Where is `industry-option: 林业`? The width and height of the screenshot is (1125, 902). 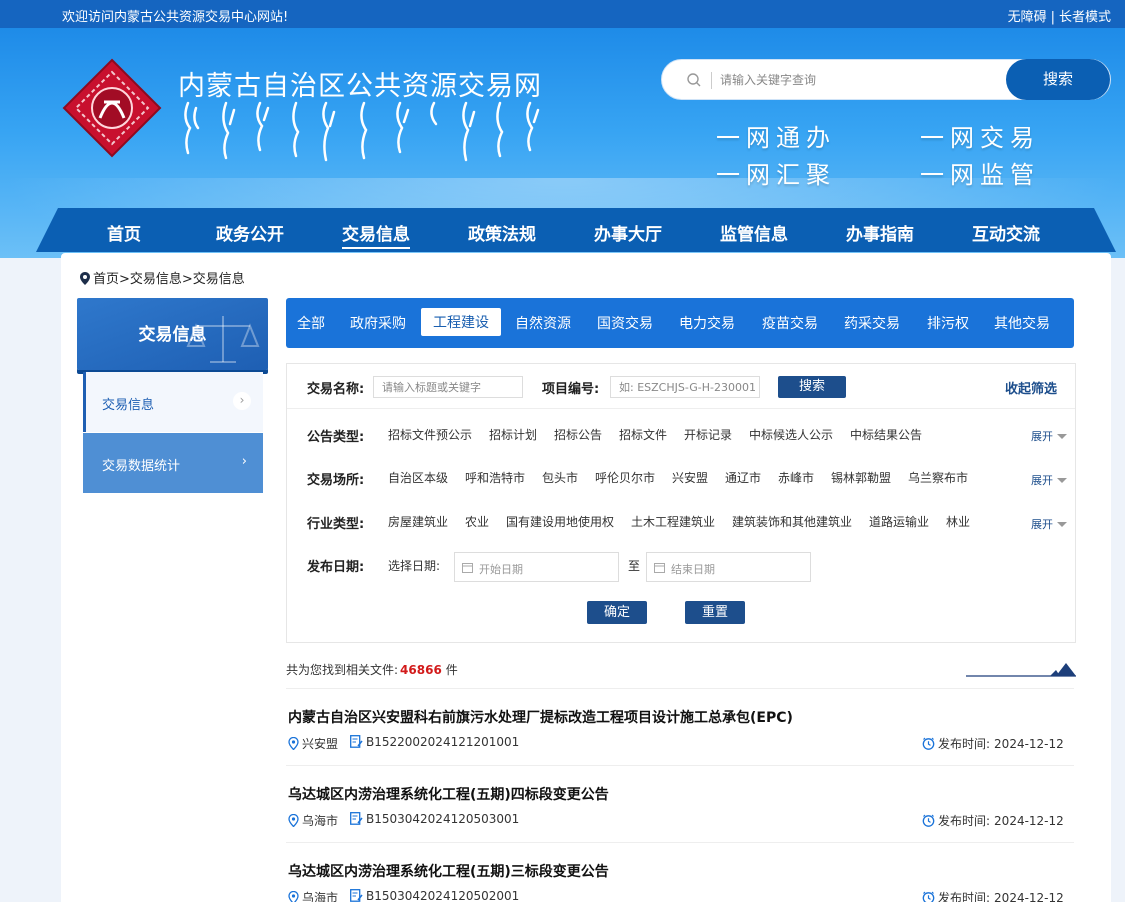
industry-option: 林业 is located at coordinates (958, 521).